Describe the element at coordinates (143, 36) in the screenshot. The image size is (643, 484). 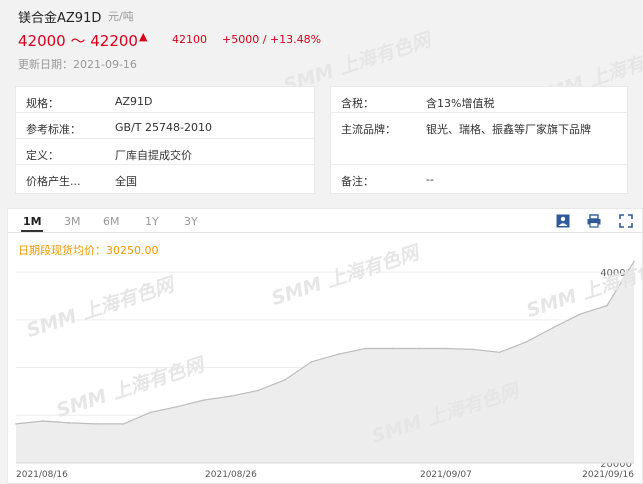
I see `price-up-icon: ▲` at that location.